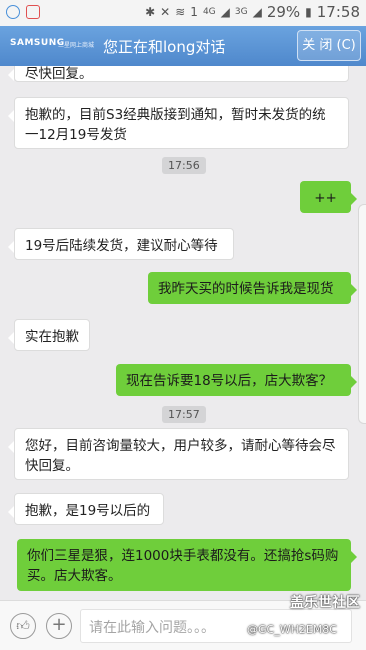 The width and height of the screenshot is (366, 650). I want to click on message-outgoing: ++, so click(328, 197).